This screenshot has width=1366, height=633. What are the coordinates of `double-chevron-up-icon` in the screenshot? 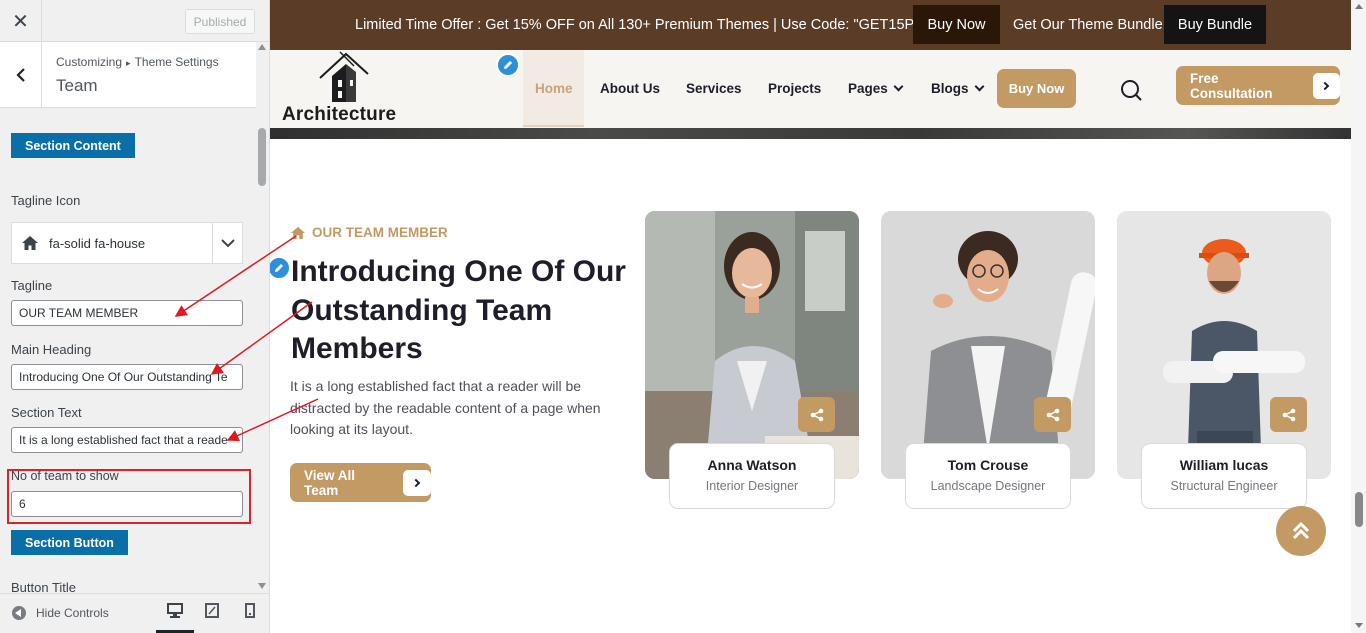 It's located at (1301, 530).